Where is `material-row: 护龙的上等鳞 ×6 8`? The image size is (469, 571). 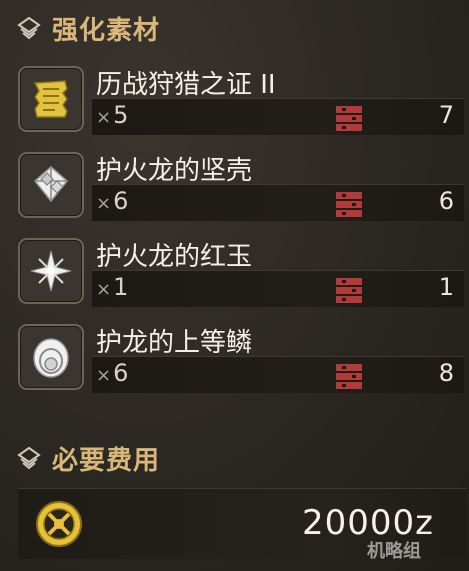
material-row: 护龙的上等鳞 ×6 8 is located at coordinates (240, 358).